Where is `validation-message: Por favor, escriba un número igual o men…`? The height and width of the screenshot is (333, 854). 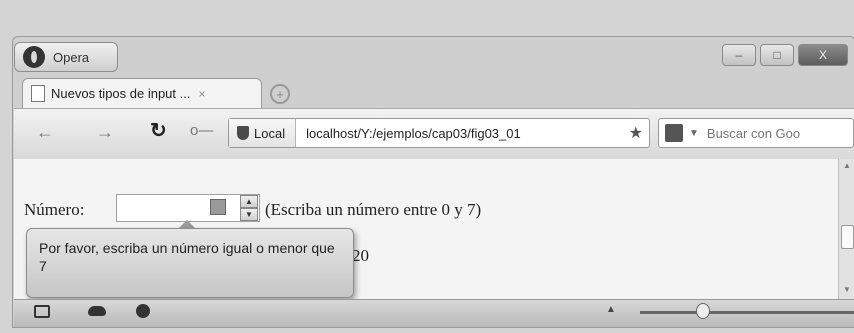 validation-message: Por favor, escriba un número igual o men… is located at coordinates (187, 257).